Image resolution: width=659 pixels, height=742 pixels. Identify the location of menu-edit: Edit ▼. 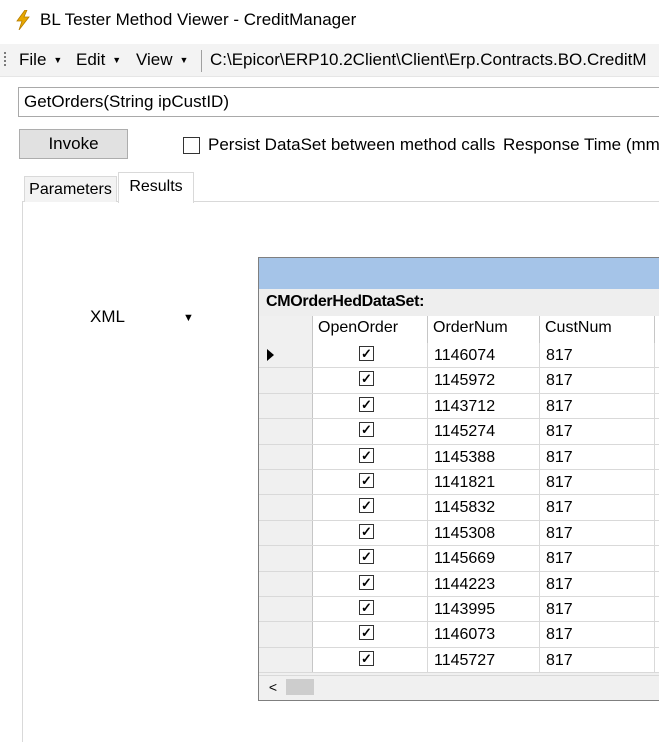
(98, 60).